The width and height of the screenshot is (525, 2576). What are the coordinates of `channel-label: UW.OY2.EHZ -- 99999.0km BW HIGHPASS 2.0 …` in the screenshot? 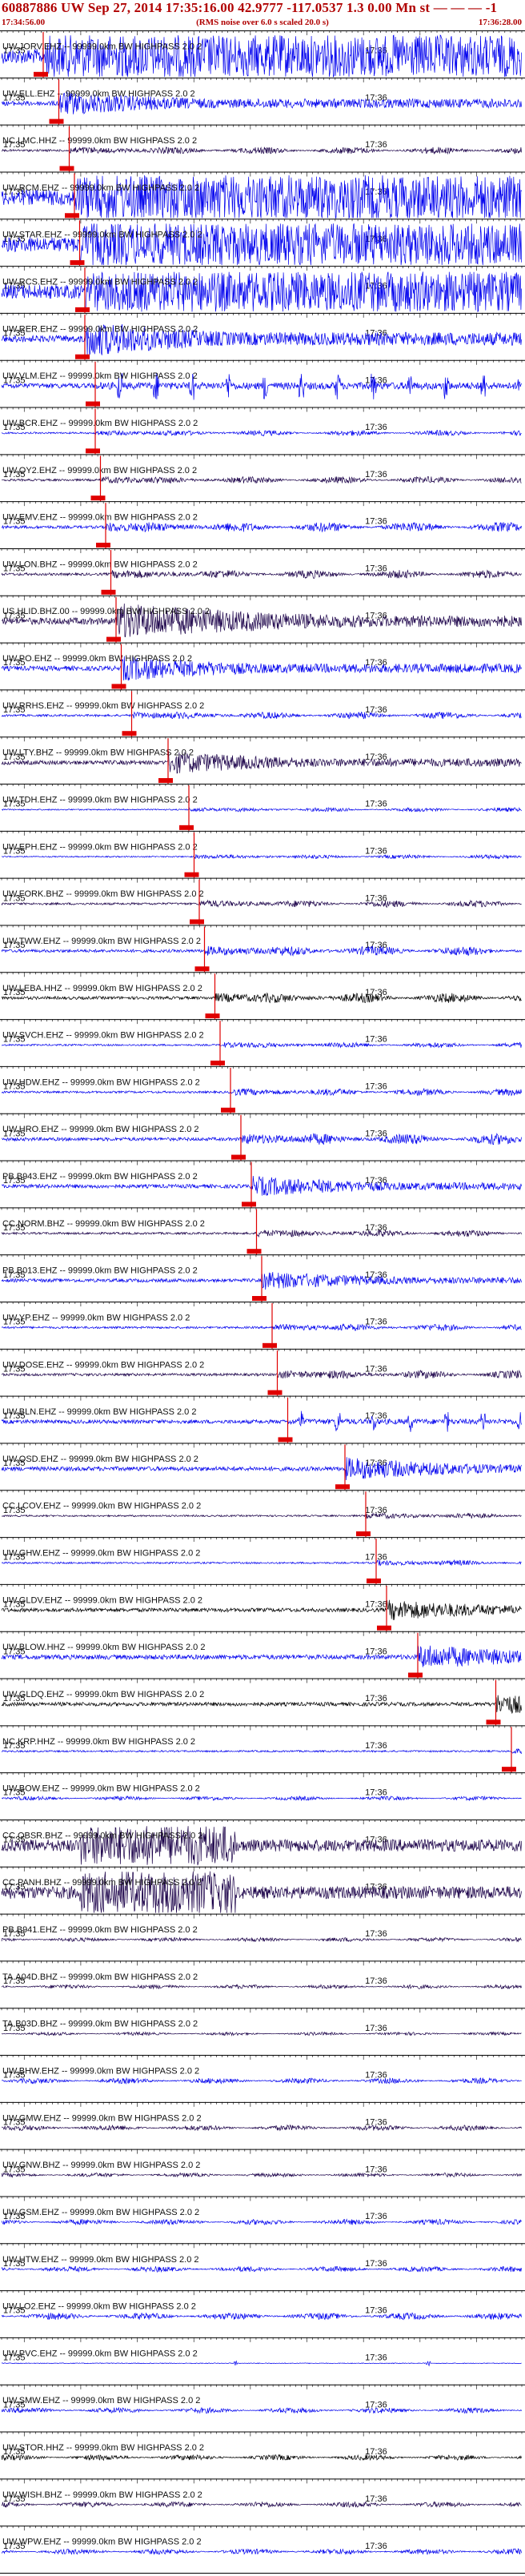 It's located at (99, 471).